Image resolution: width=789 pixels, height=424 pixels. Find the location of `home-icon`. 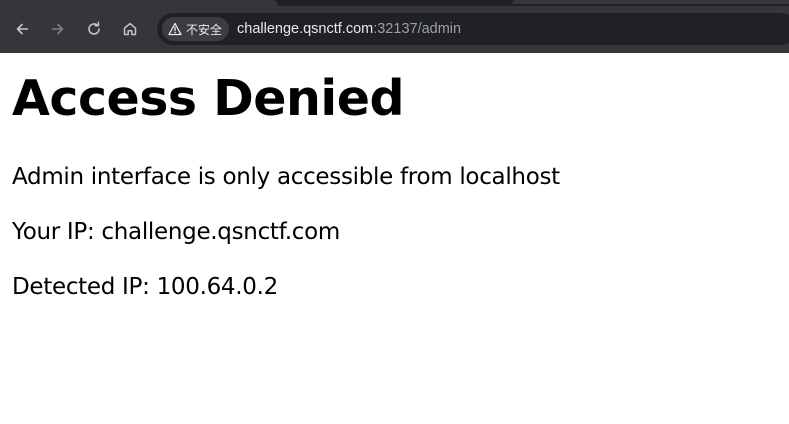

home-icon is located at coordinates (130, 29).